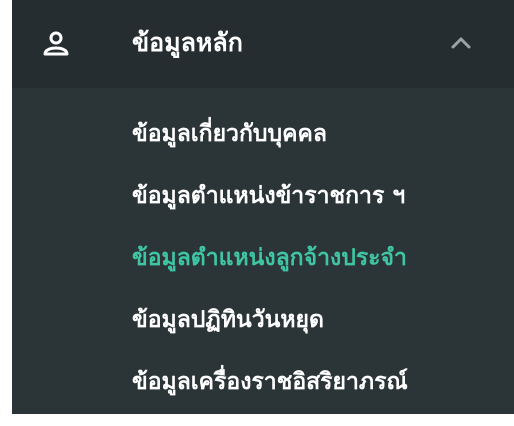  Describe the element at coordinates (317, 196) in the screenshot. I see `submenu-item-civil-servant-position: ข้อมูลตำแหน่งข้าราชการ ฯ` at that location.